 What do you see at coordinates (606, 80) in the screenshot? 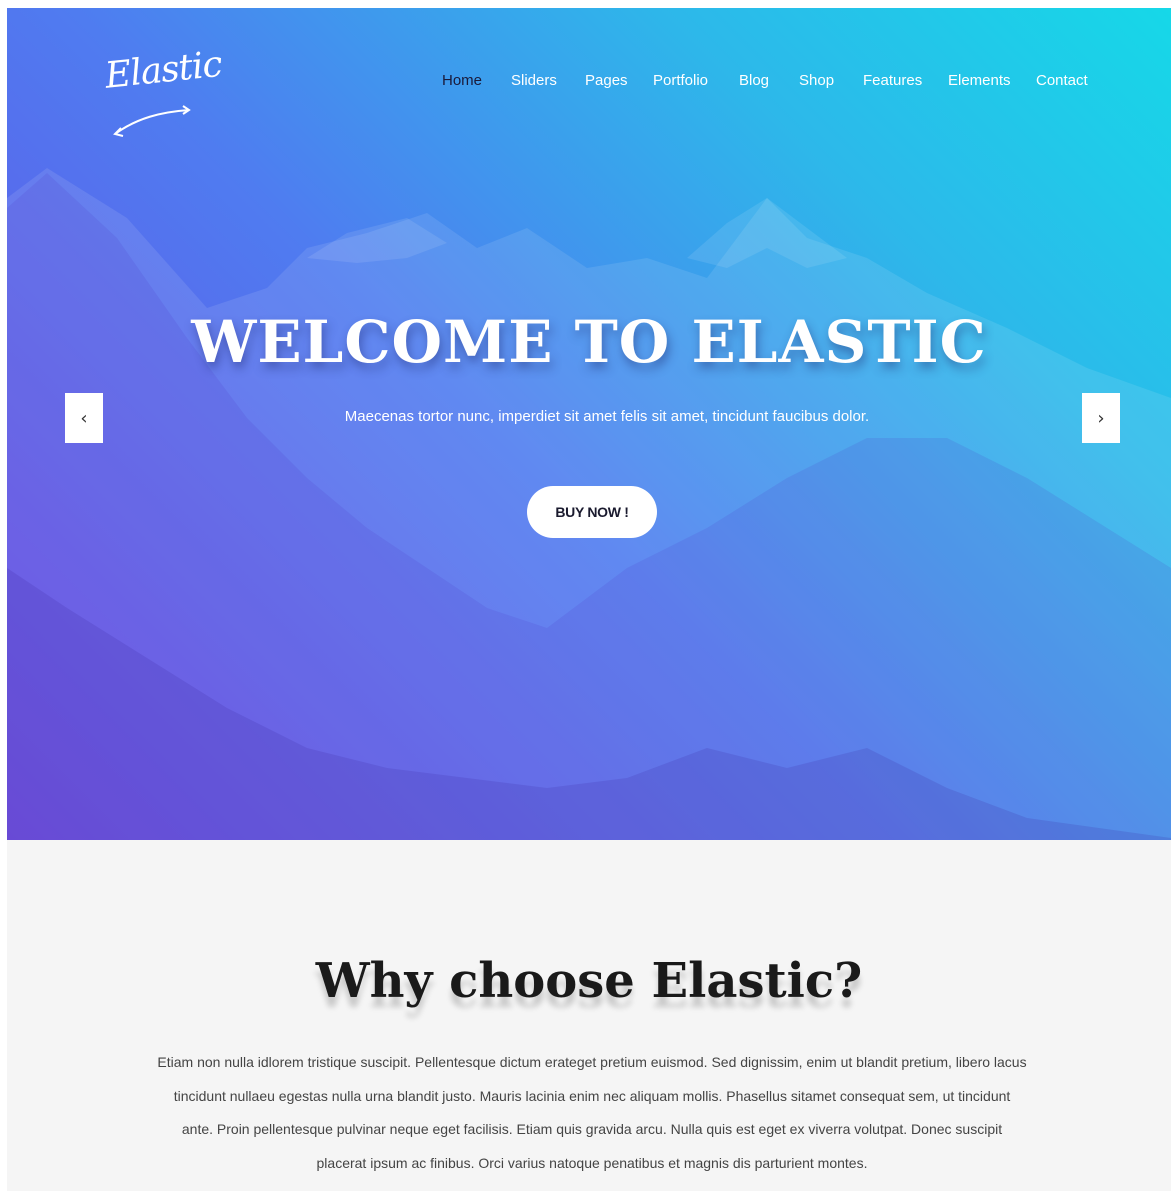
I see `nav-item-pages: Pages` at bounding box center [606, 80].